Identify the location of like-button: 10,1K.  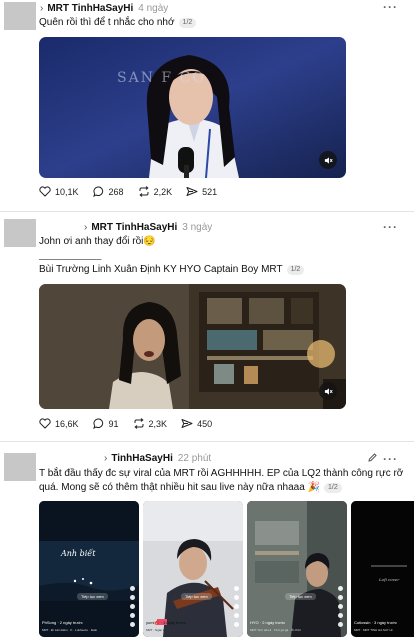
(59, 191).